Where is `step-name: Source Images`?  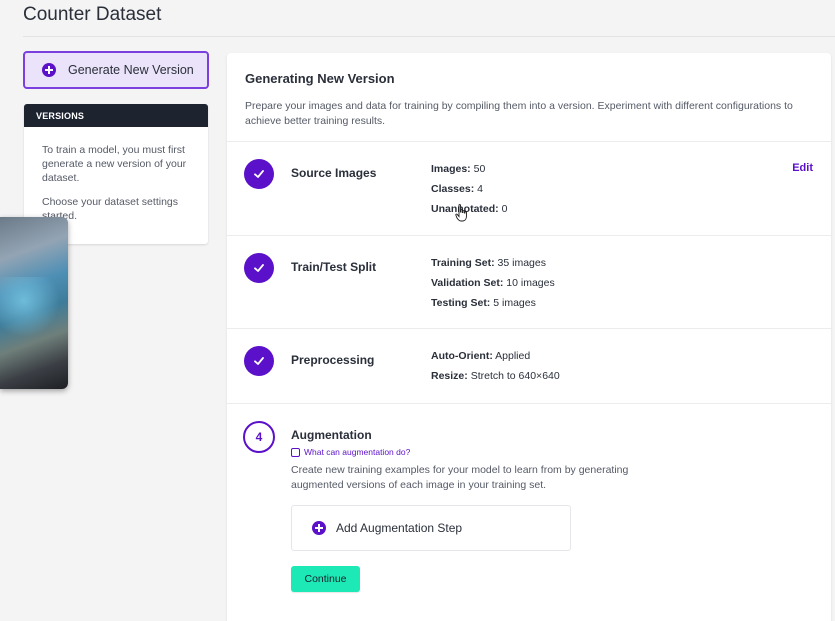
step-name: Source Images is located at coordinates (334, 173).